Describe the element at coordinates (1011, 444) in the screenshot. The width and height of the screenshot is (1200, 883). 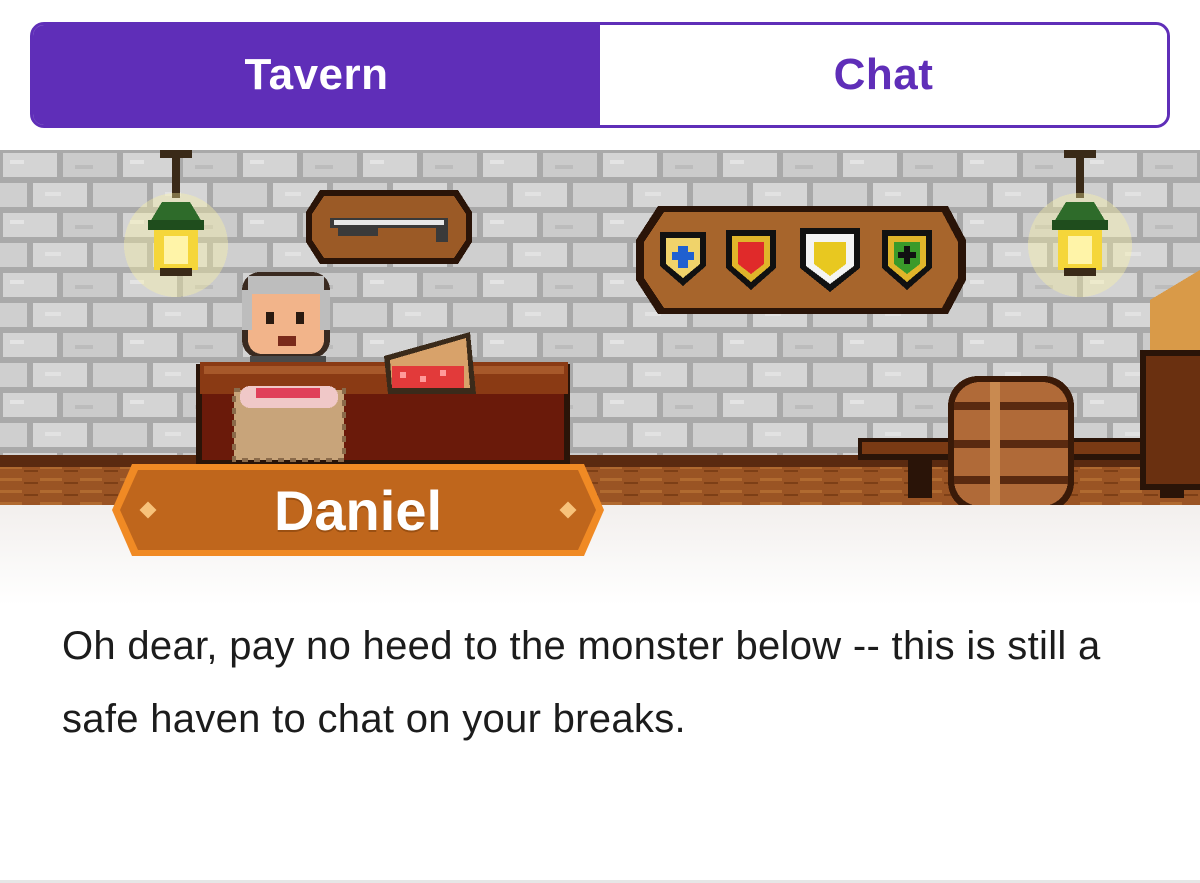
I see `barrel` at that location.